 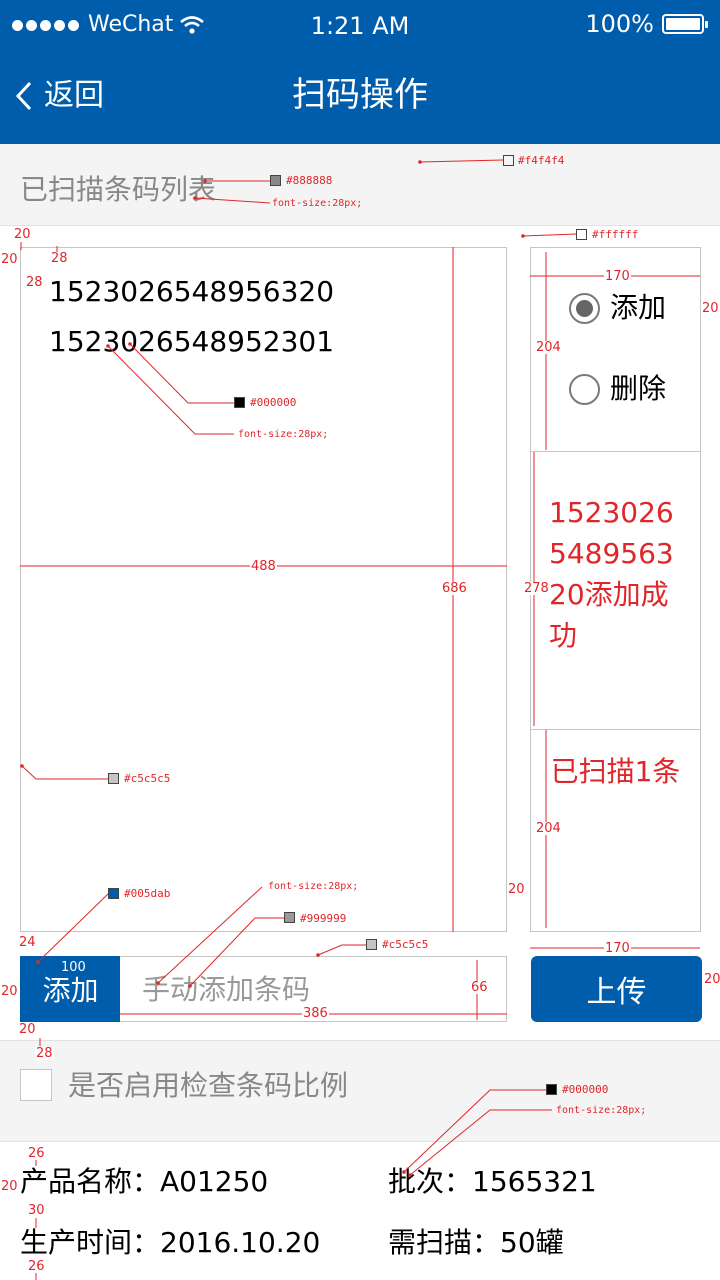 I want to click on batch-label: 批次：, so click(x=430, y=1181).